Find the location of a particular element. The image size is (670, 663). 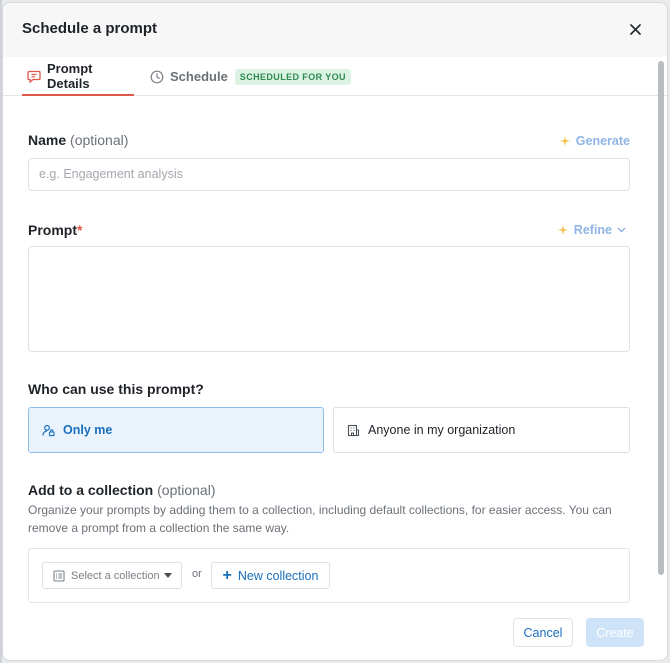

collection-select: Select a collection is located at coordinates (112, 575).